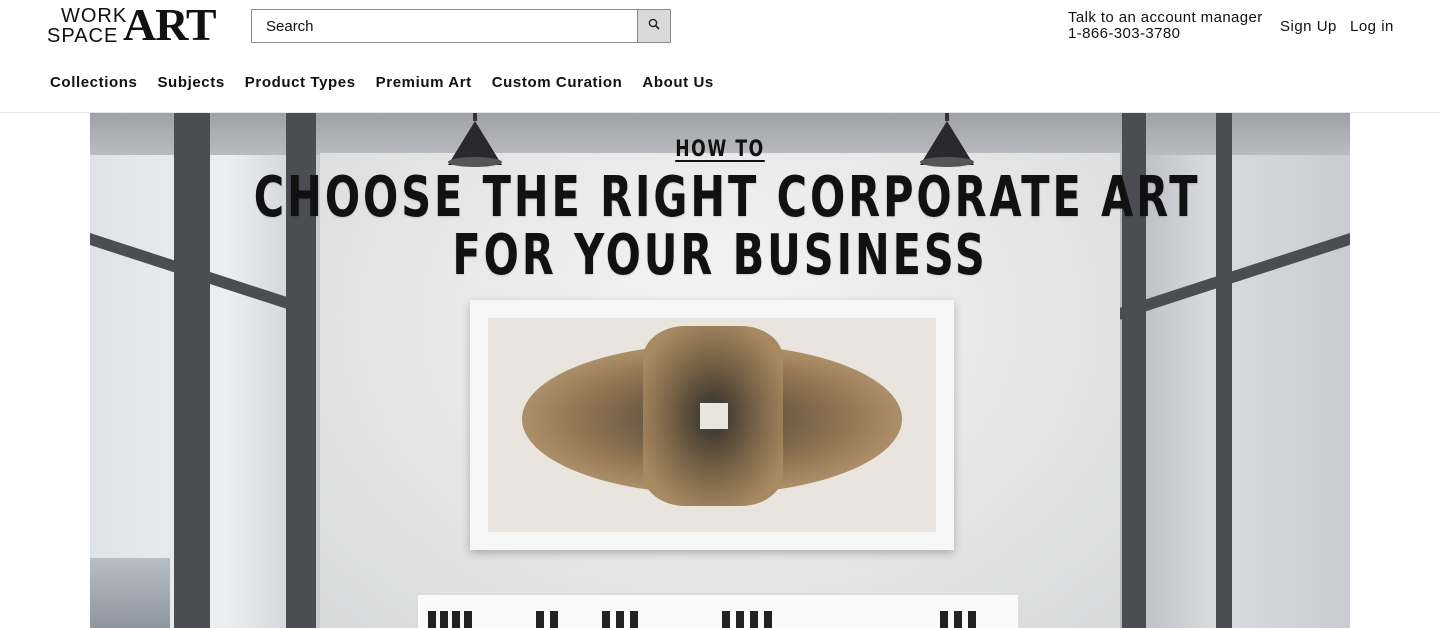 Image resolution: width=1440 pixels, height=628 pixels. What do you see at coordinates (1308, 26) in the screenshot?
I see `sign-up-link: Sign Up` at bounding box center [1308, 26].